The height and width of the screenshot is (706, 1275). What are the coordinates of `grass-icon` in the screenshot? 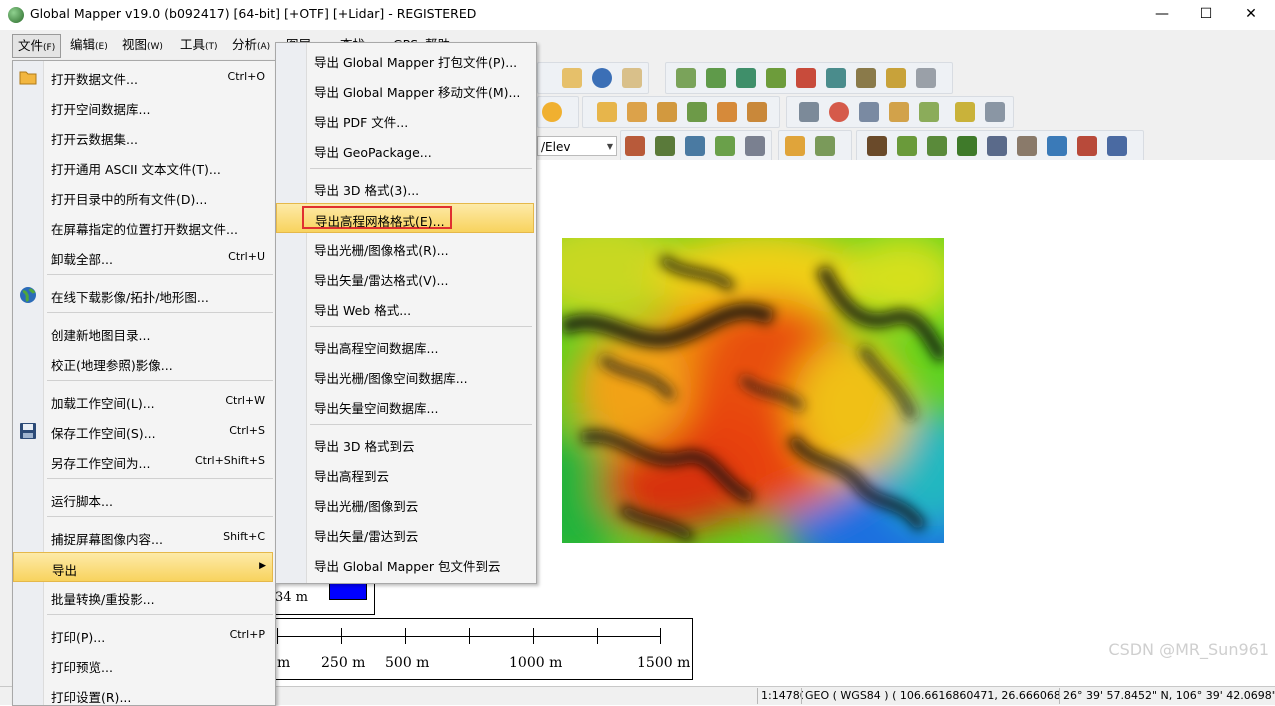 It's located at (907, 146).